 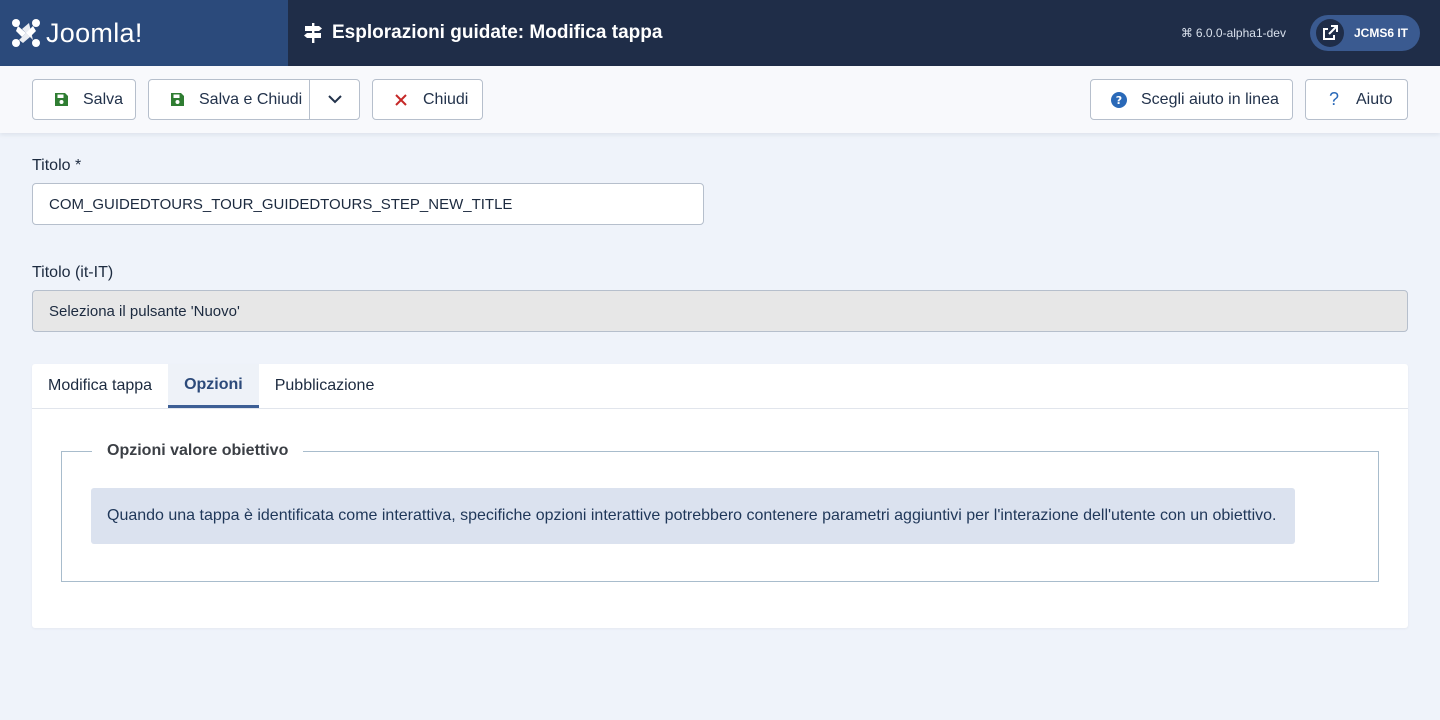 What do you see at coordinates (94, 32) in the screenshot?
I see `brand-name: Joomla!` at bounding box center [94, 32].